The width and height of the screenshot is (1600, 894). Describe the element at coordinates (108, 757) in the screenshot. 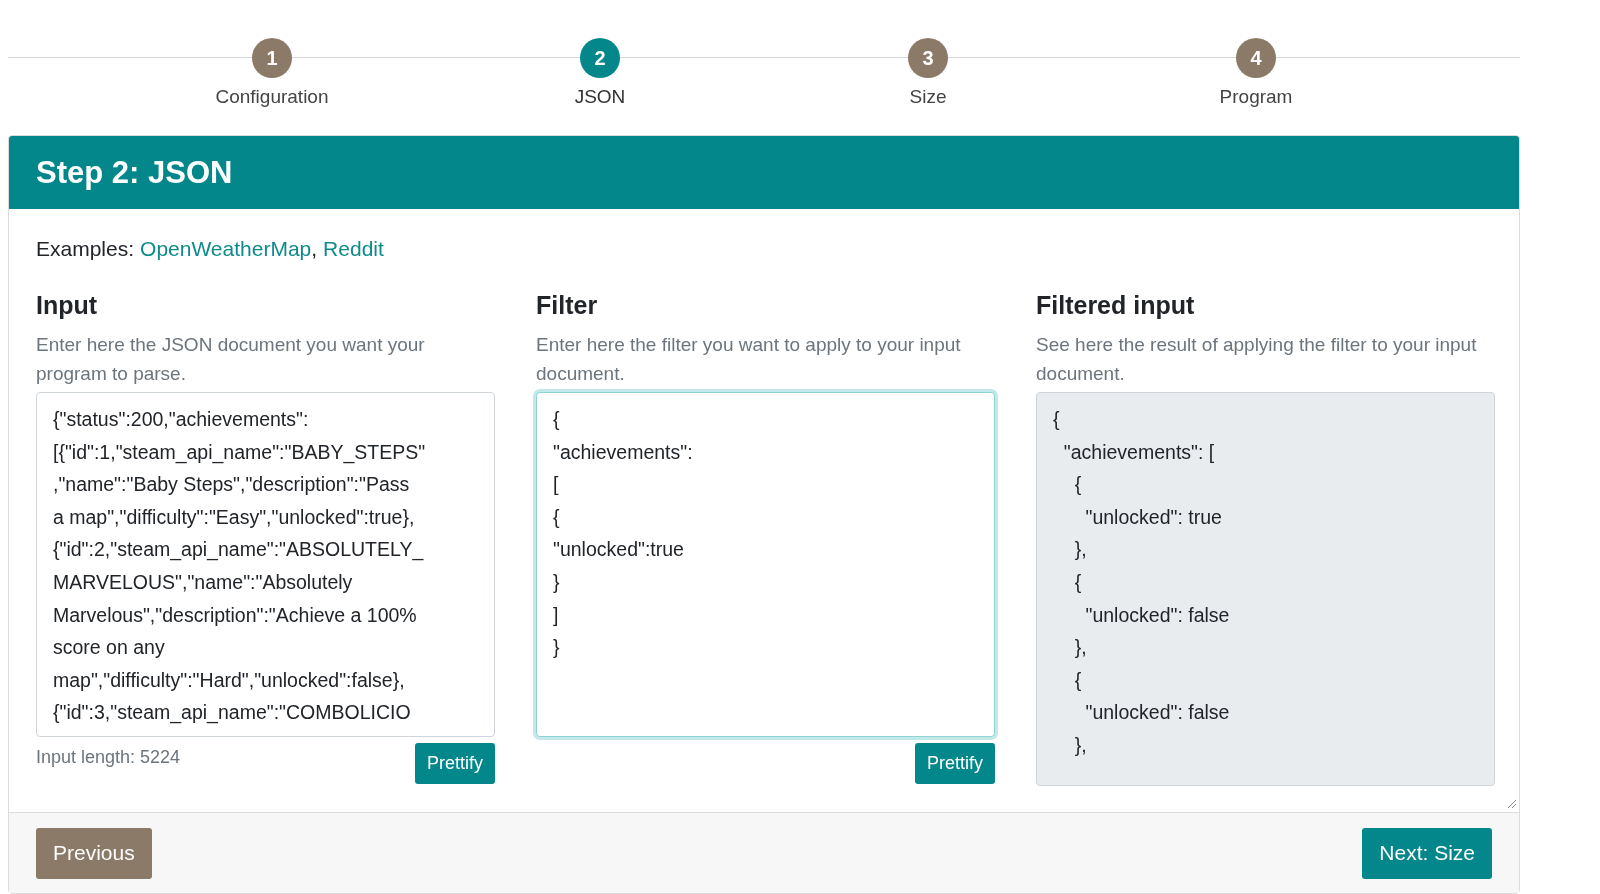

I see `input-length: Input length: 5224` at that location.